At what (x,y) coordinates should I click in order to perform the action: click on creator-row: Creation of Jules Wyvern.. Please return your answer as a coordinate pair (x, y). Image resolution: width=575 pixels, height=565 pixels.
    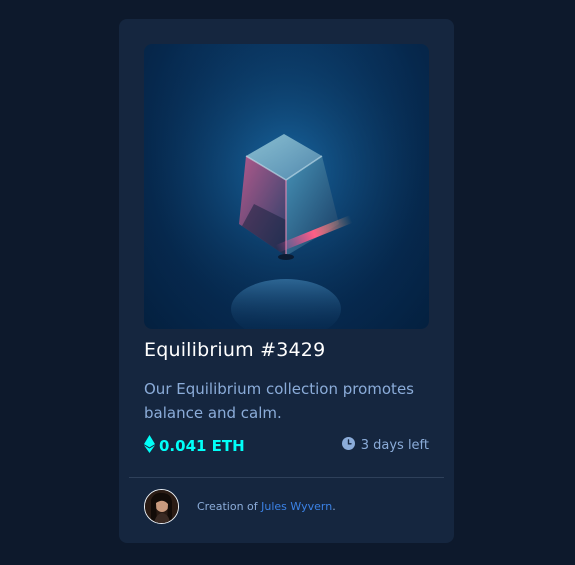
    Looking at the image, I should click on (240, 506).